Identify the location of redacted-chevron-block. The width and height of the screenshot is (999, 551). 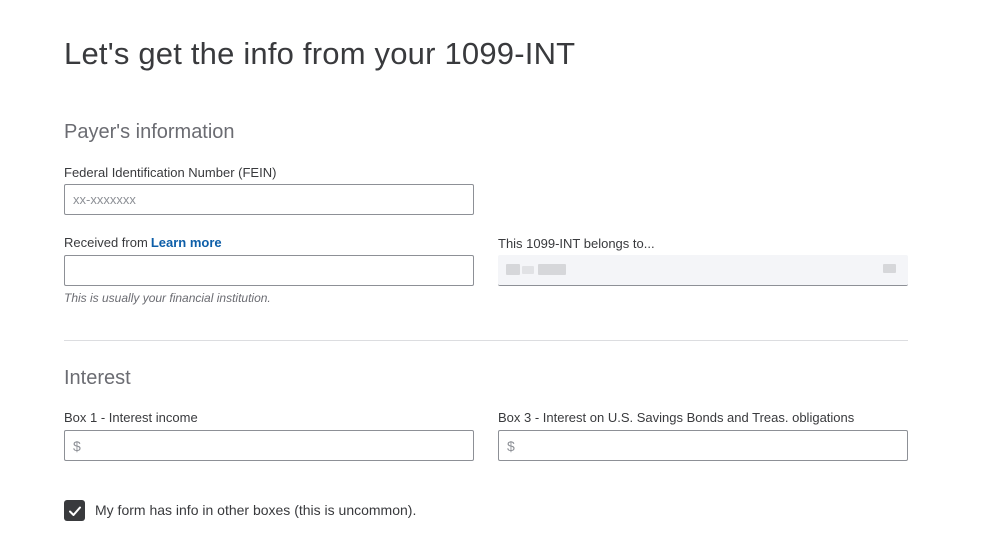
(889, 268).